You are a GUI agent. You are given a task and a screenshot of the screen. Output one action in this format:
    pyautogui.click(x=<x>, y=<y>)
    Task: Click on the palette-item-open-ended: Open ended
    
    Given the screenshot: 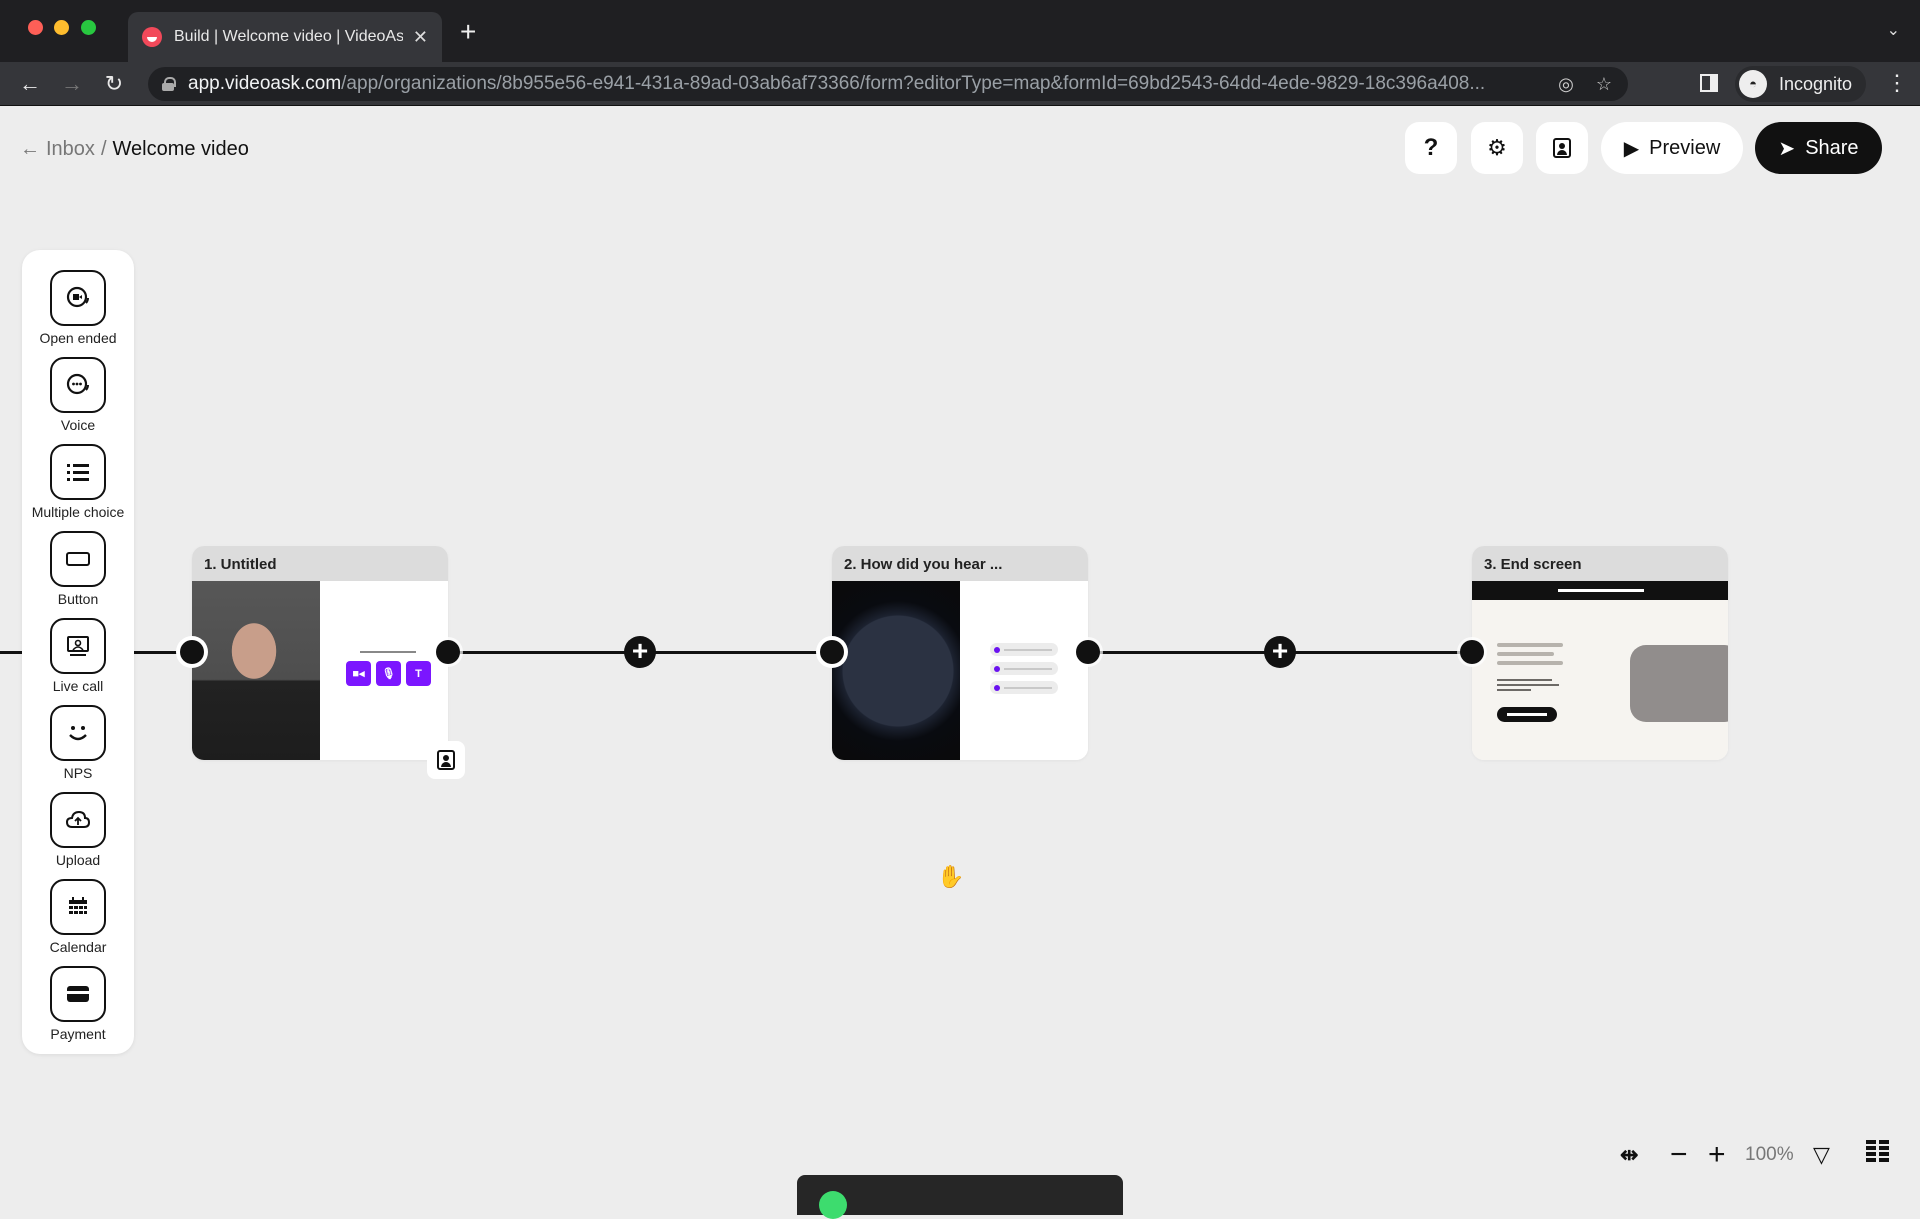 What is the action you would take?
    pyautogui.click(x=78, y=308)
    